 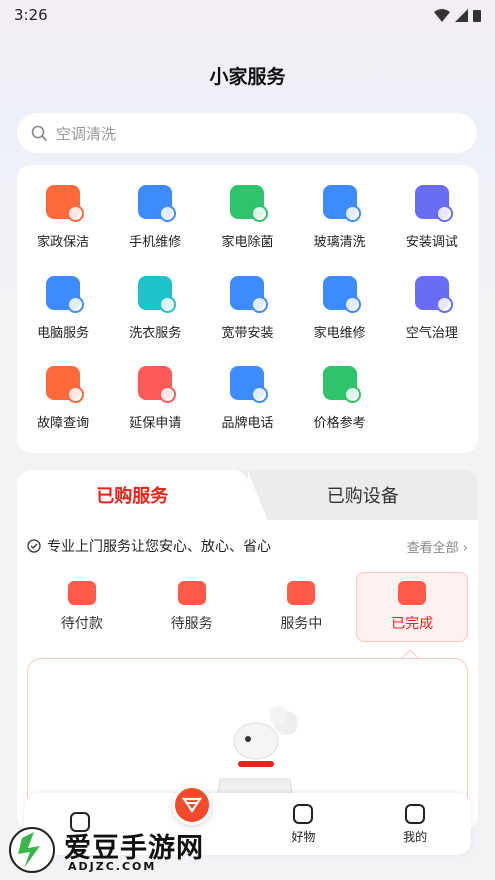 What do you see at coordinates (477, 15) in the screenshot?
I see `battery-icon` at bounding box center [477, 15].